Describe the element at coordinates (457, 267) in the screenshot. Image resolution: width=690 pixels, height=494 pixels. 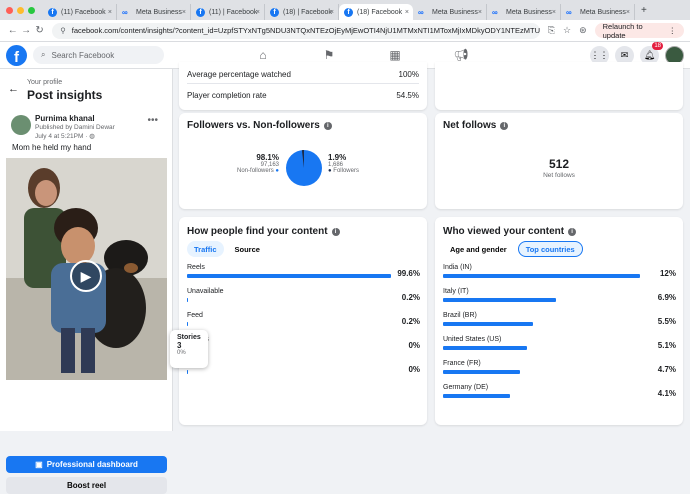
I see `who-bar-label: India (IN)` at that location.